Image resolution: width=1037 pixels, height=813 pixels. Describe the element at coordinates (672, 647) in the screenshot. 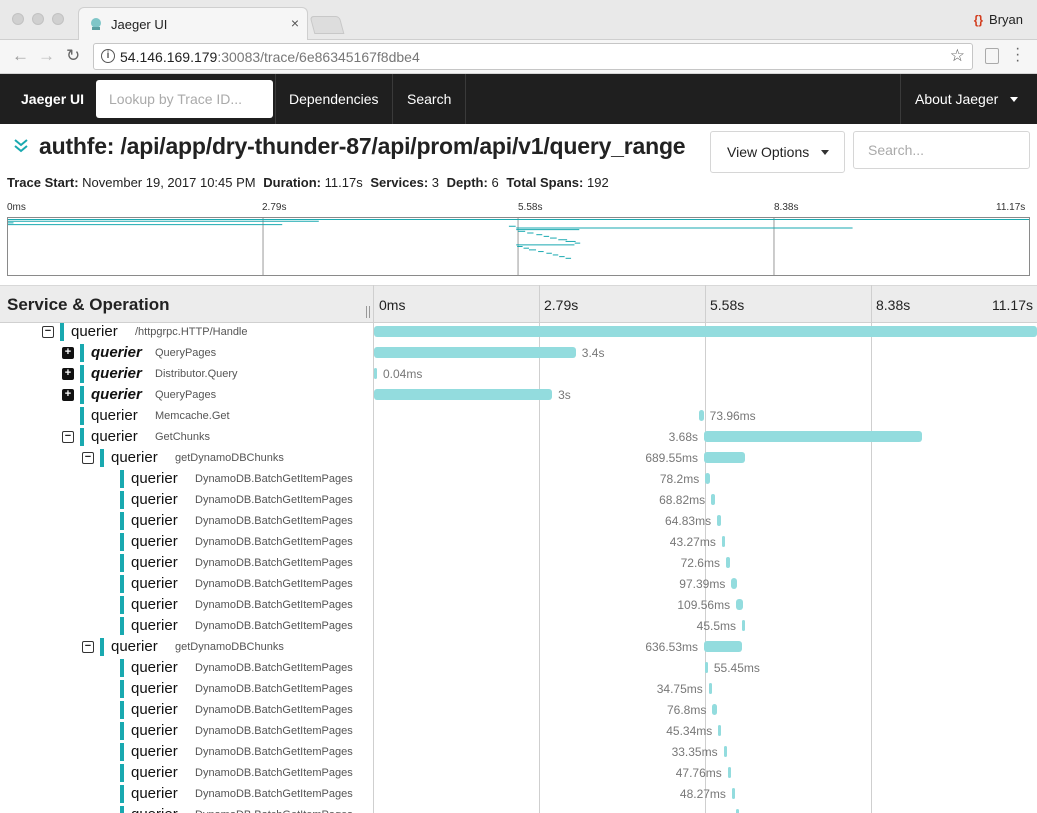

I see `span-duration-label: 636.53ms` at that location.